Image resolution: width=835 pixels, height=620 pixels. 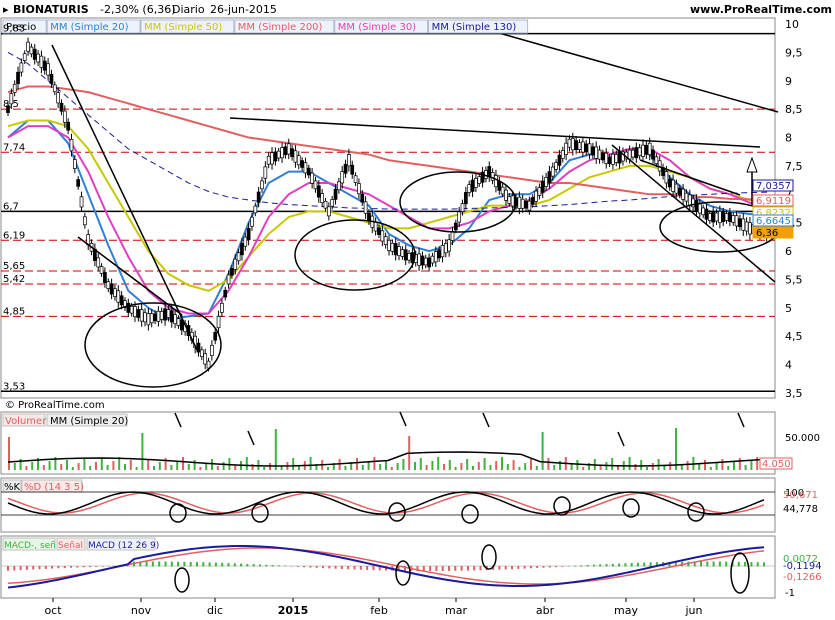 I want to click on x-month-label: 2015, so click(x=293, y=610).